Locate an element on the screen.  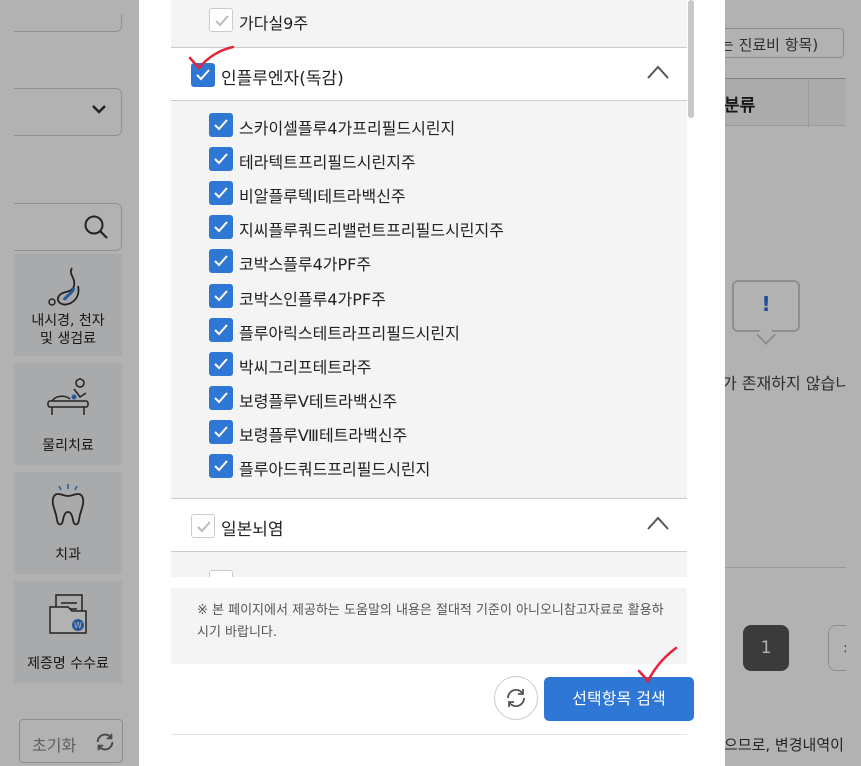
group-header-japanese-encephalitis: 일본뇌염 is located at coordinates (429, 525).